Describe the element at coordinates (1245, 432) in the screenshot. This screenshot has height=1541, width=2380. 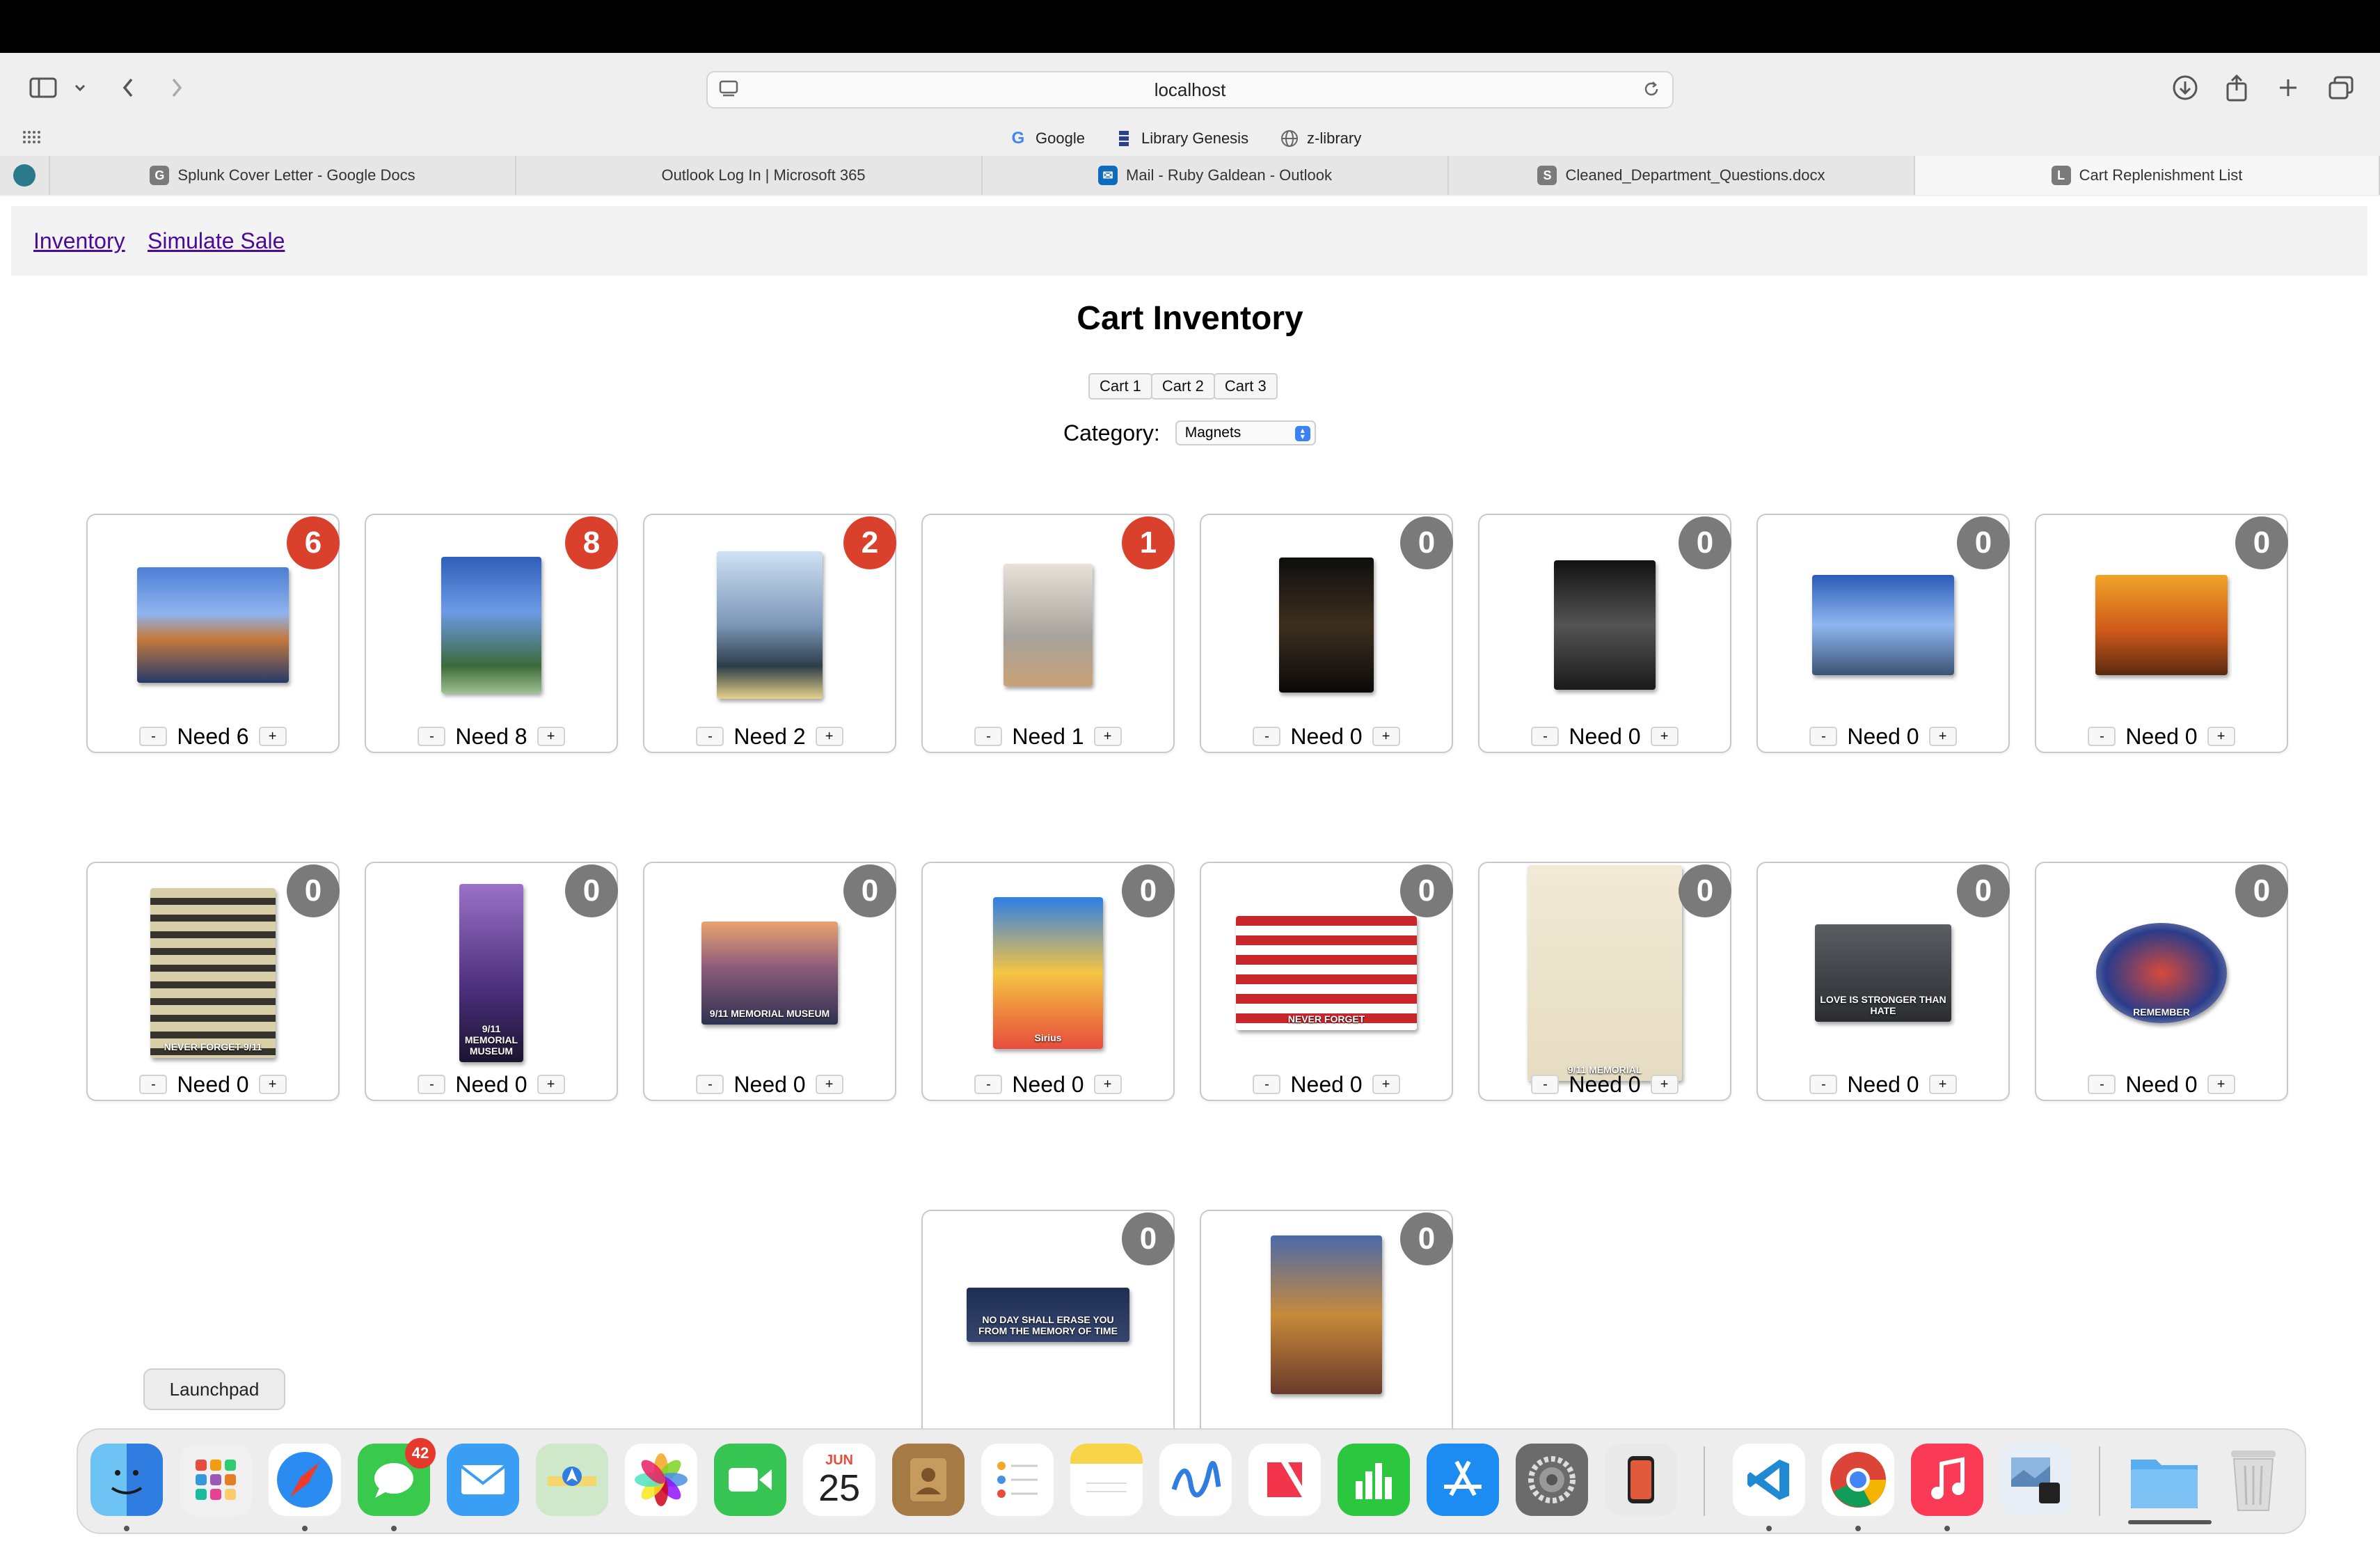
I see `category-select: Magnets ▴ ▾` at that location.